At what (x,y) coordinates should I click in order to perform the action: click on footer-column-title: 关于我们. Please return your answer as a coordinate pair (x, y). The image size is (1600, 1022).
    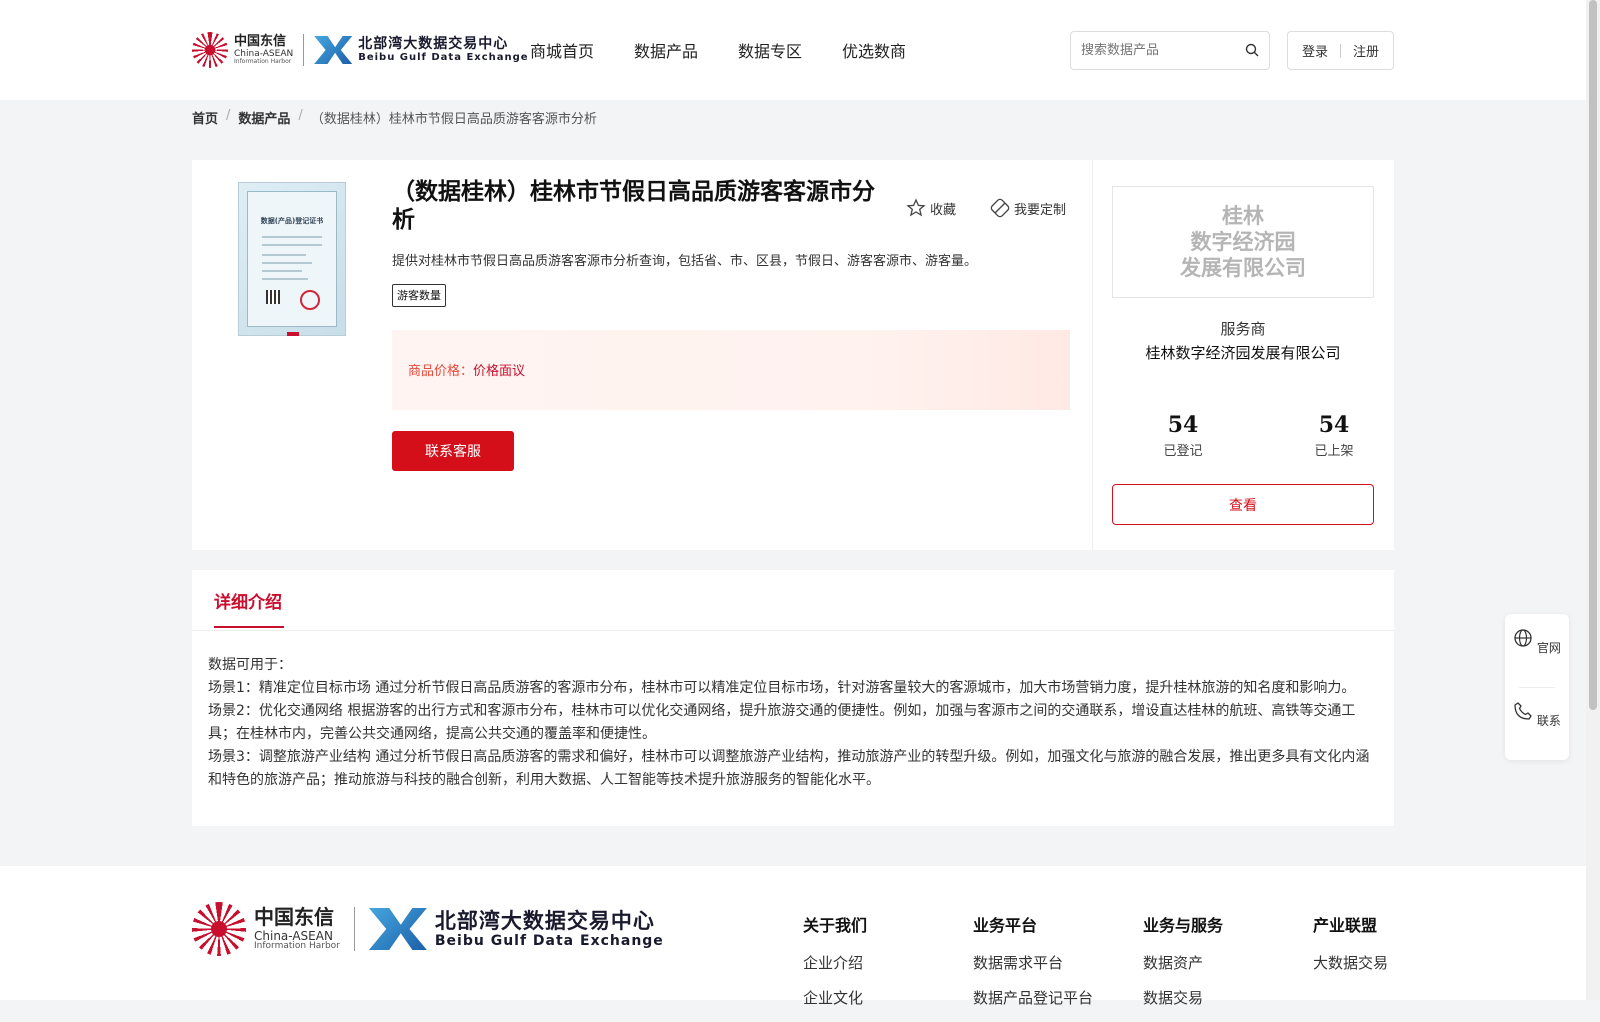
    Looking at the image, I should click on (835, 925).